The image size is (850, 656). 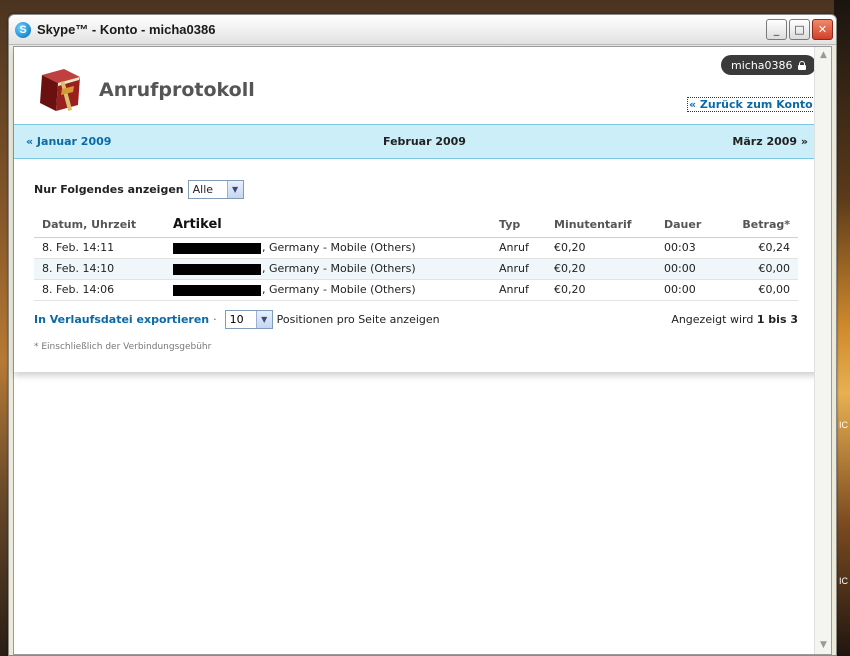 What do you see at coordinates (601, 225) in the screenshot?
I see `column-header-rate: Minutentarif` at bounding box center [601, 225].